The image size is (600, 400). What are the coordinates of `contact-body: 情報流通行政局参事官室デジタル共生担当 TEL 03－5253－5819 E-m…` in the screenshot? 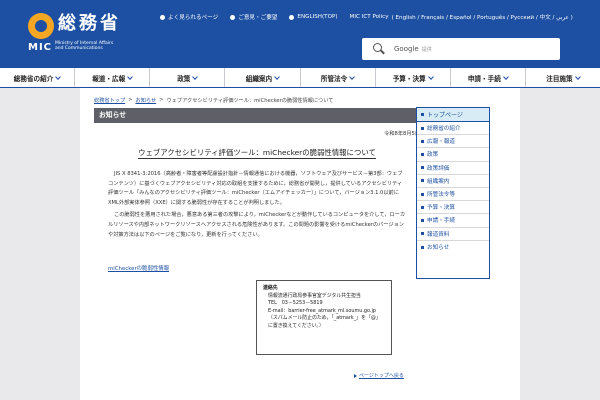 It's located at (324, 312).